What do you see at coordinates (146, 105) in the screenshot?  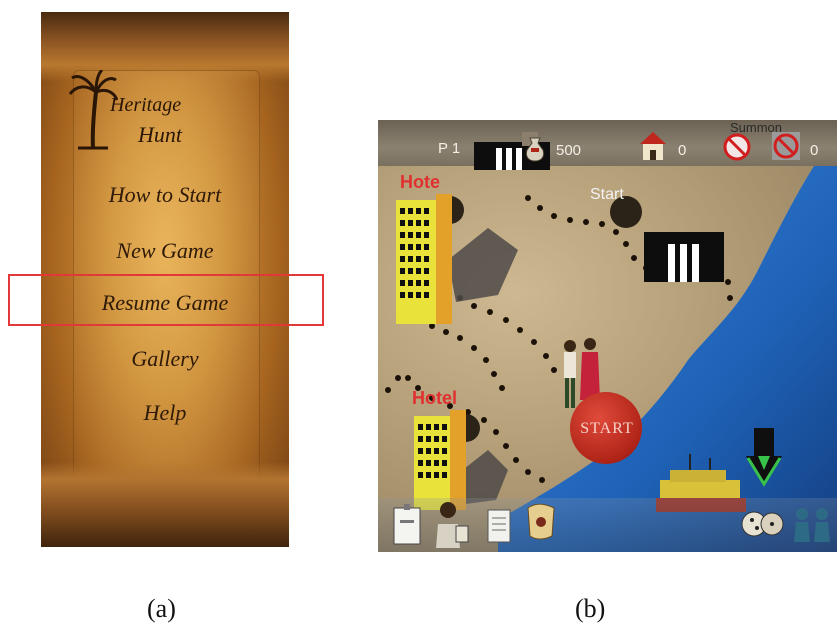 I see `logo-title-line1: Heritage` at bounding box center [146, 105].